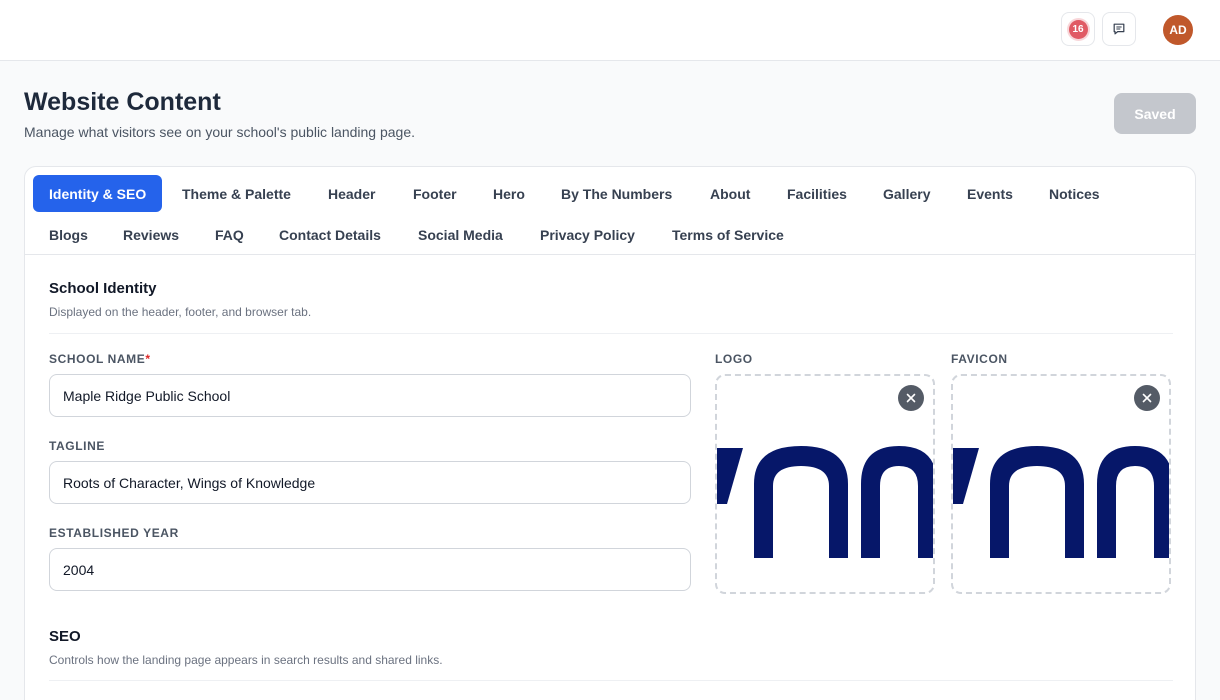 Image resolution: width=1220 pixels, height=700 pixels. I want to click on tab-reviews: Reviews, so click(151, 234).